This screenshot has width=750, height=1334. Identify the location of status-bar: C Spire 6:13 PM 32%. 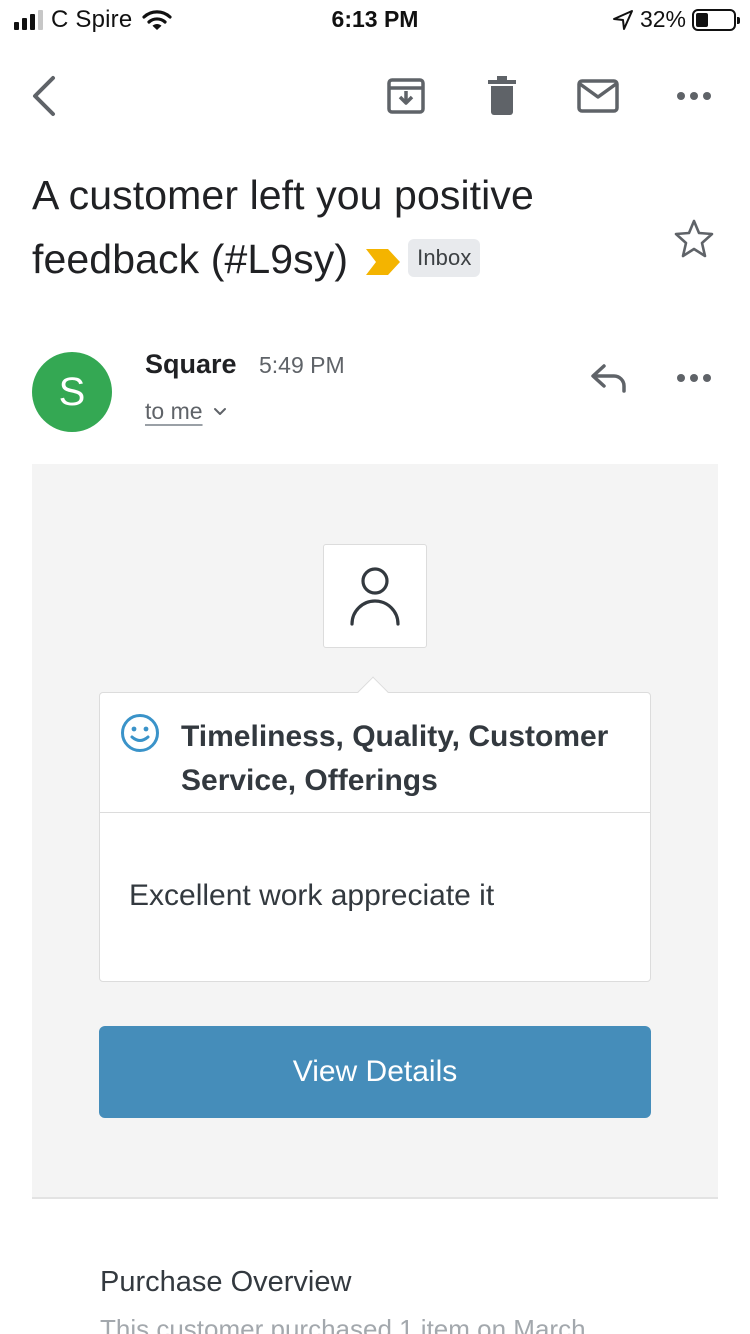
(375, 20).